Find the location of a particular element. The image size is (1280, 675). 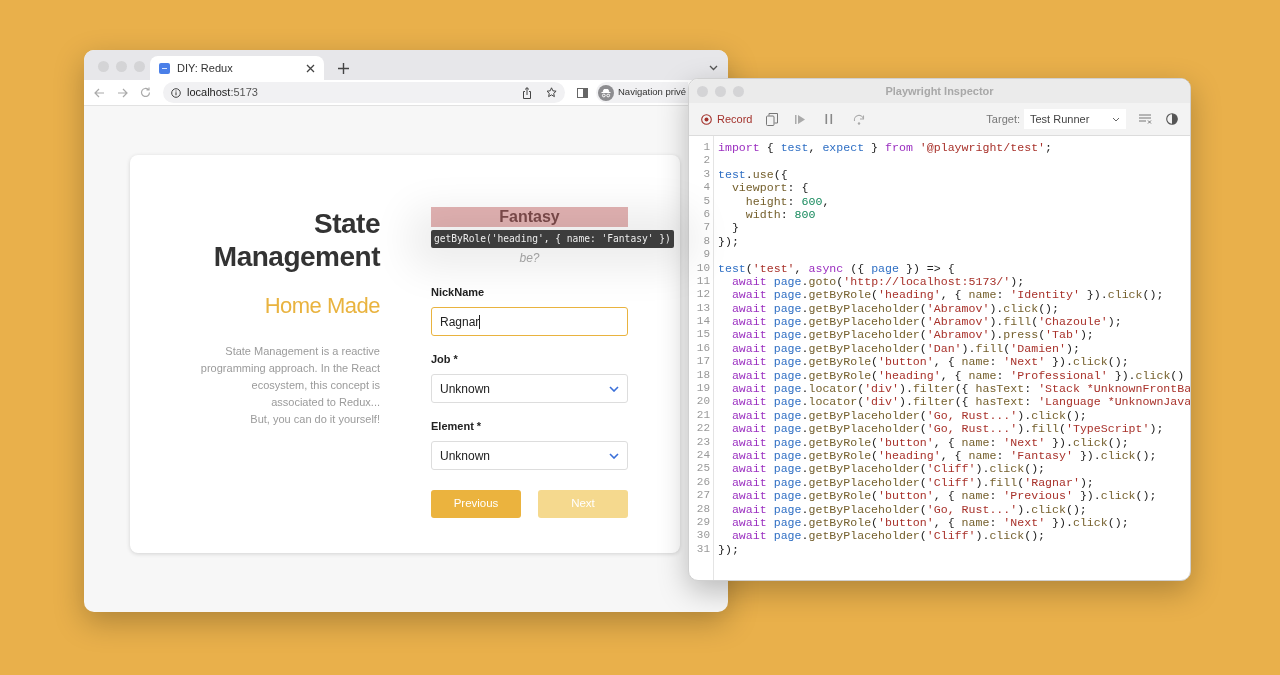

code-line: await page.locator('div').filter({ hasText: 'Language *UnknownJava is located at coordinates (960, 402).